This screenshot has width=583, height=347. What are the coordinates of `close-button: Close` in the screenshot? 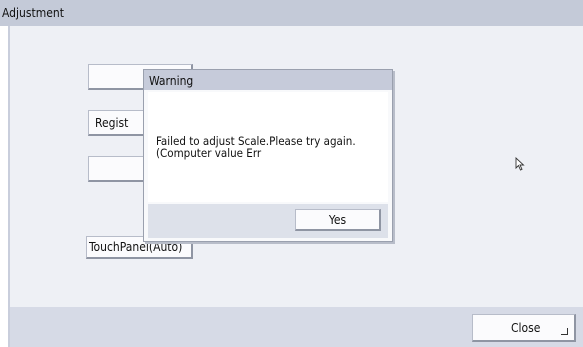 It's located at (524, 328).